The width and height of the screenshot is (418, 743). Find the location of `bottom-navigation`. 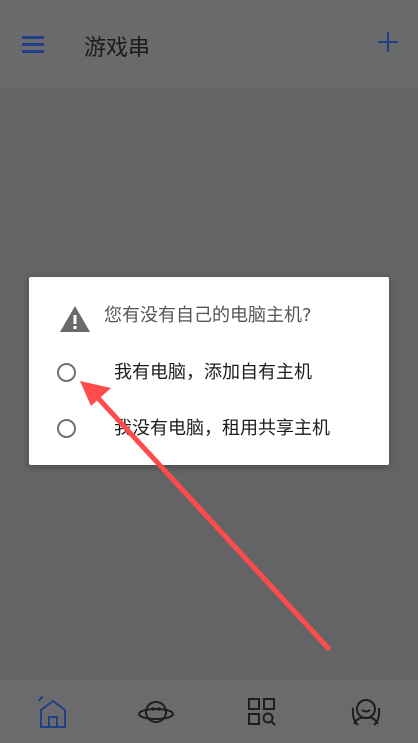

bottom-navigation is located at coordinates (209, 711).